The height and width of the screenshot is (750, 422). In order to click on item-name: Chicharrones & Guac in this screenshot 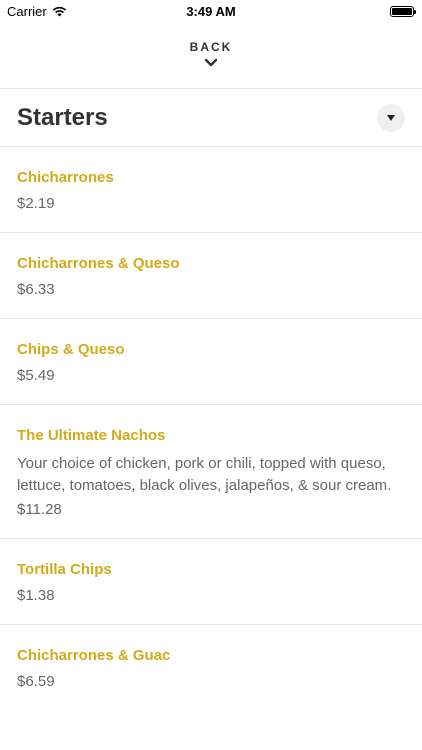, I will do `click(94, 655)`.